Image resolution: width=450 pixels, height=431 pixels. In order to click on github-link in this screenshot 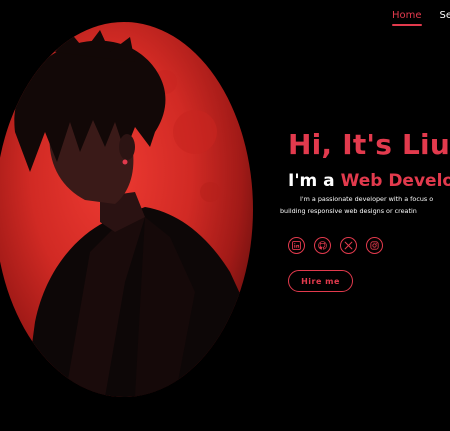, I will do `click(322, 245)`.